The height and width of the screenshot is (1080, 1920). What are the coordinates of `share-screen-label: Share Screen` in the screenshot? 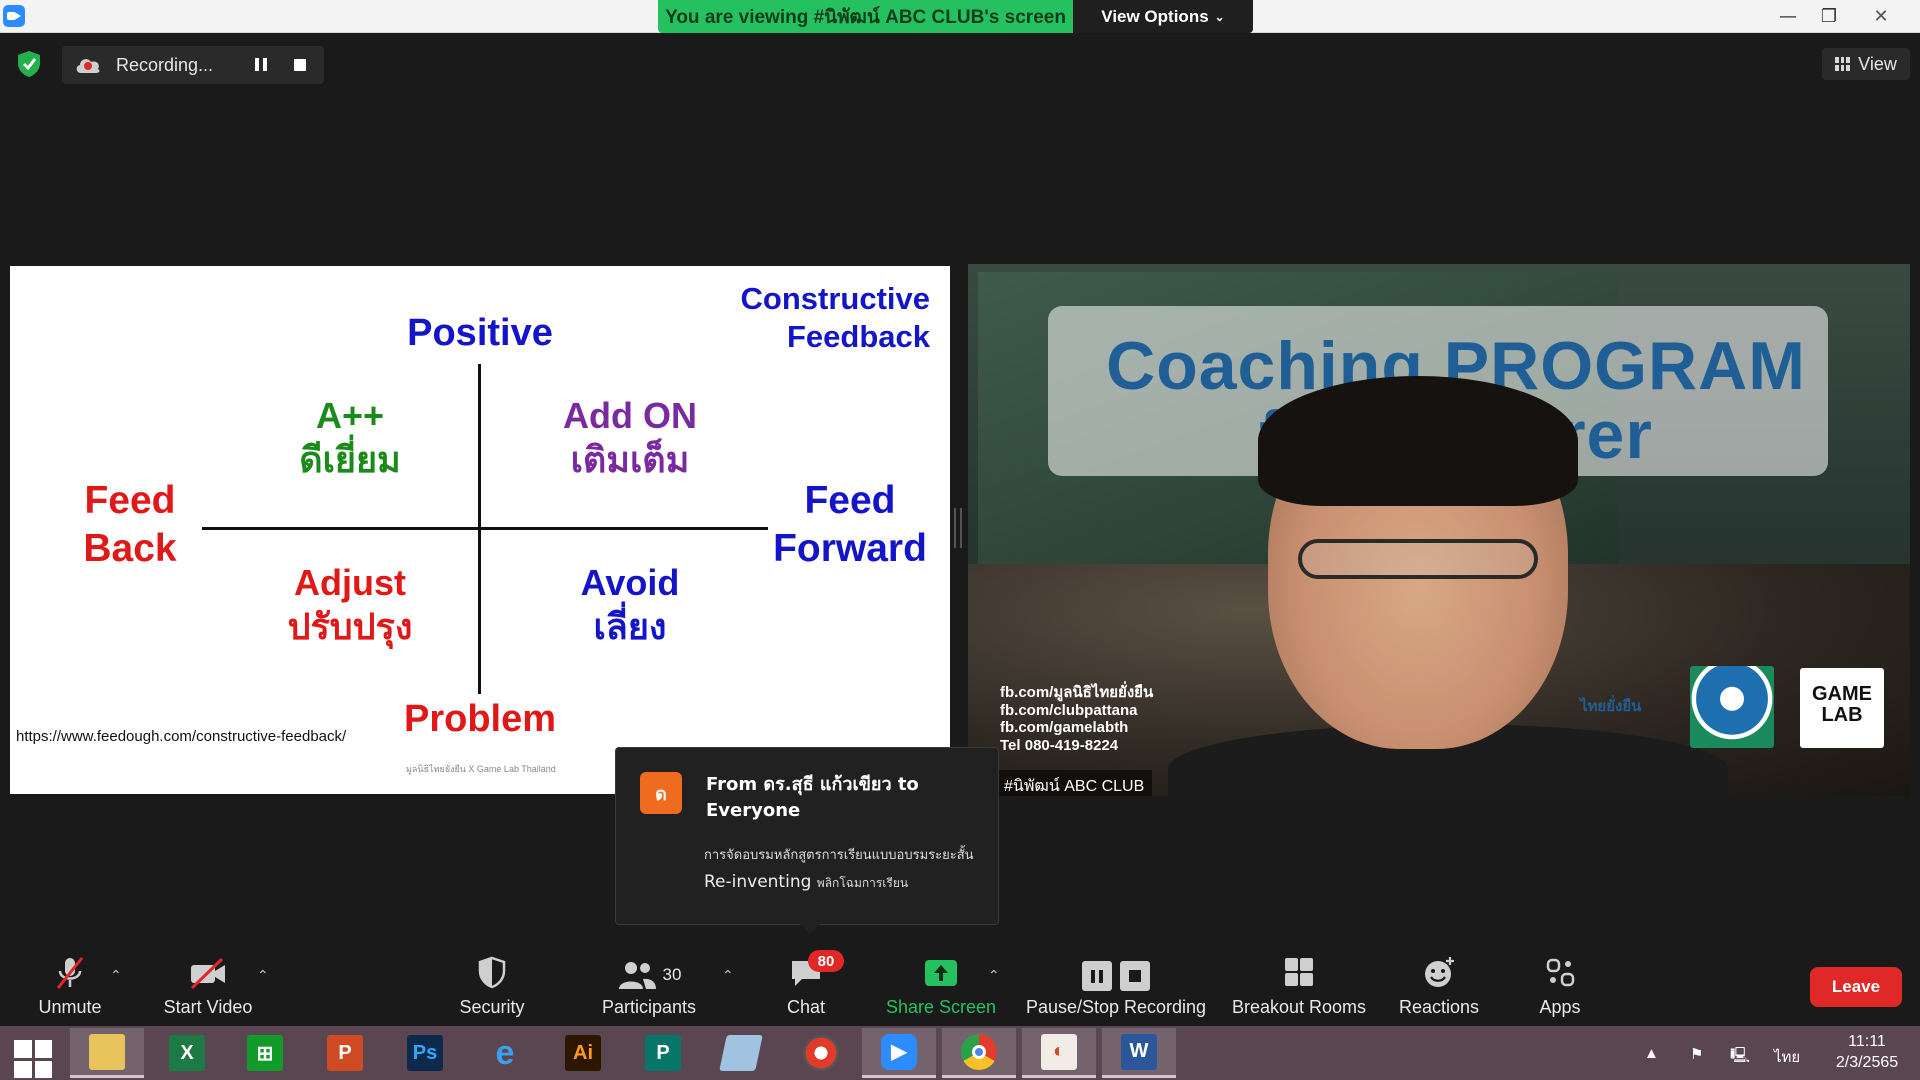 It's located at (941, 1007).